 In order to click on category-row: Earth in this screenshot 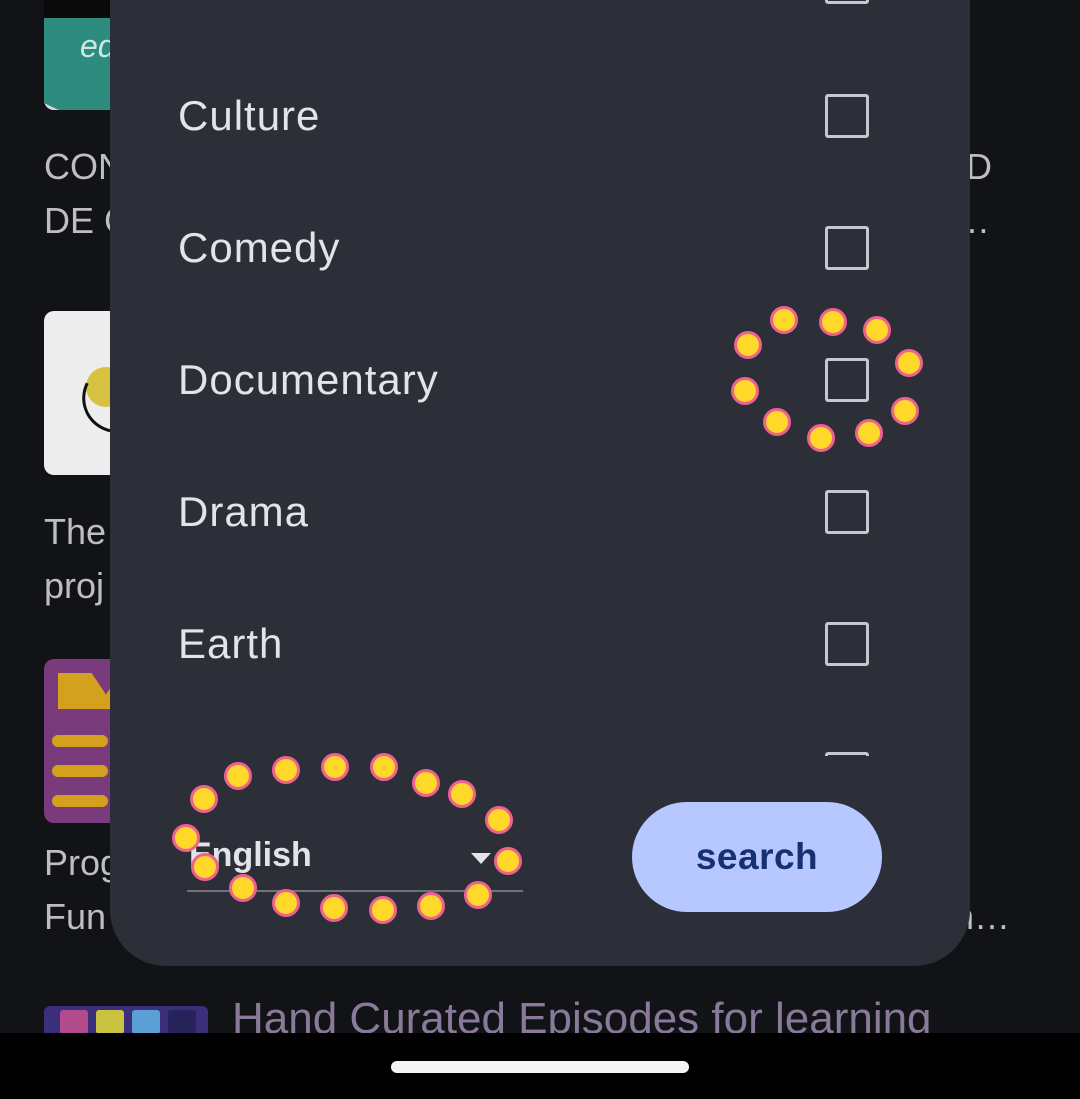, I will do `click(540, 644)`.